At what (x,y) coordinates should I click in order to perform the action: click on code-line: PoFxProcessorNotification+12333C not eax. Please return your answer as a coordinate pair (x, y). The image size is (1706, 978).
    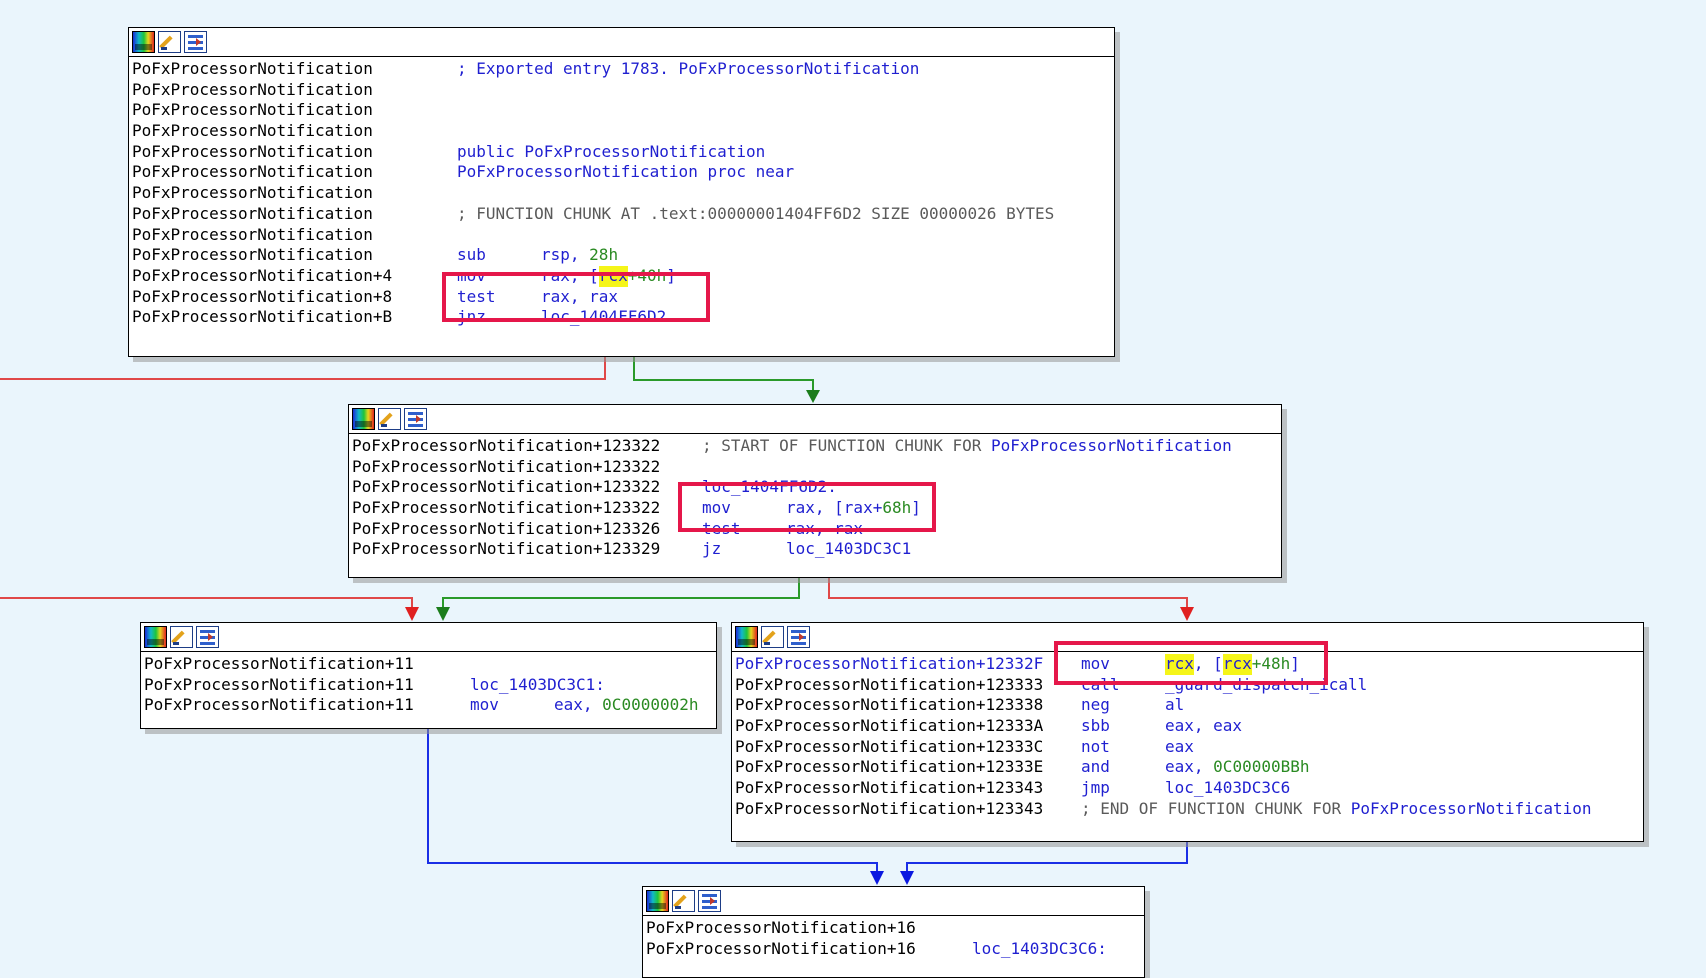
    Looking at the image, I should click on (1189, 747).